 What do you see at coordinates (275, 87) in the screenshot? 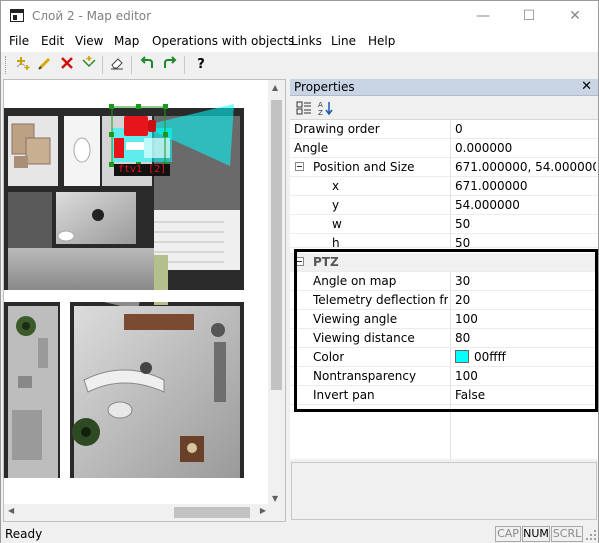
I see `scroll-up-icon: ▲` at bounding box center [275, 87].